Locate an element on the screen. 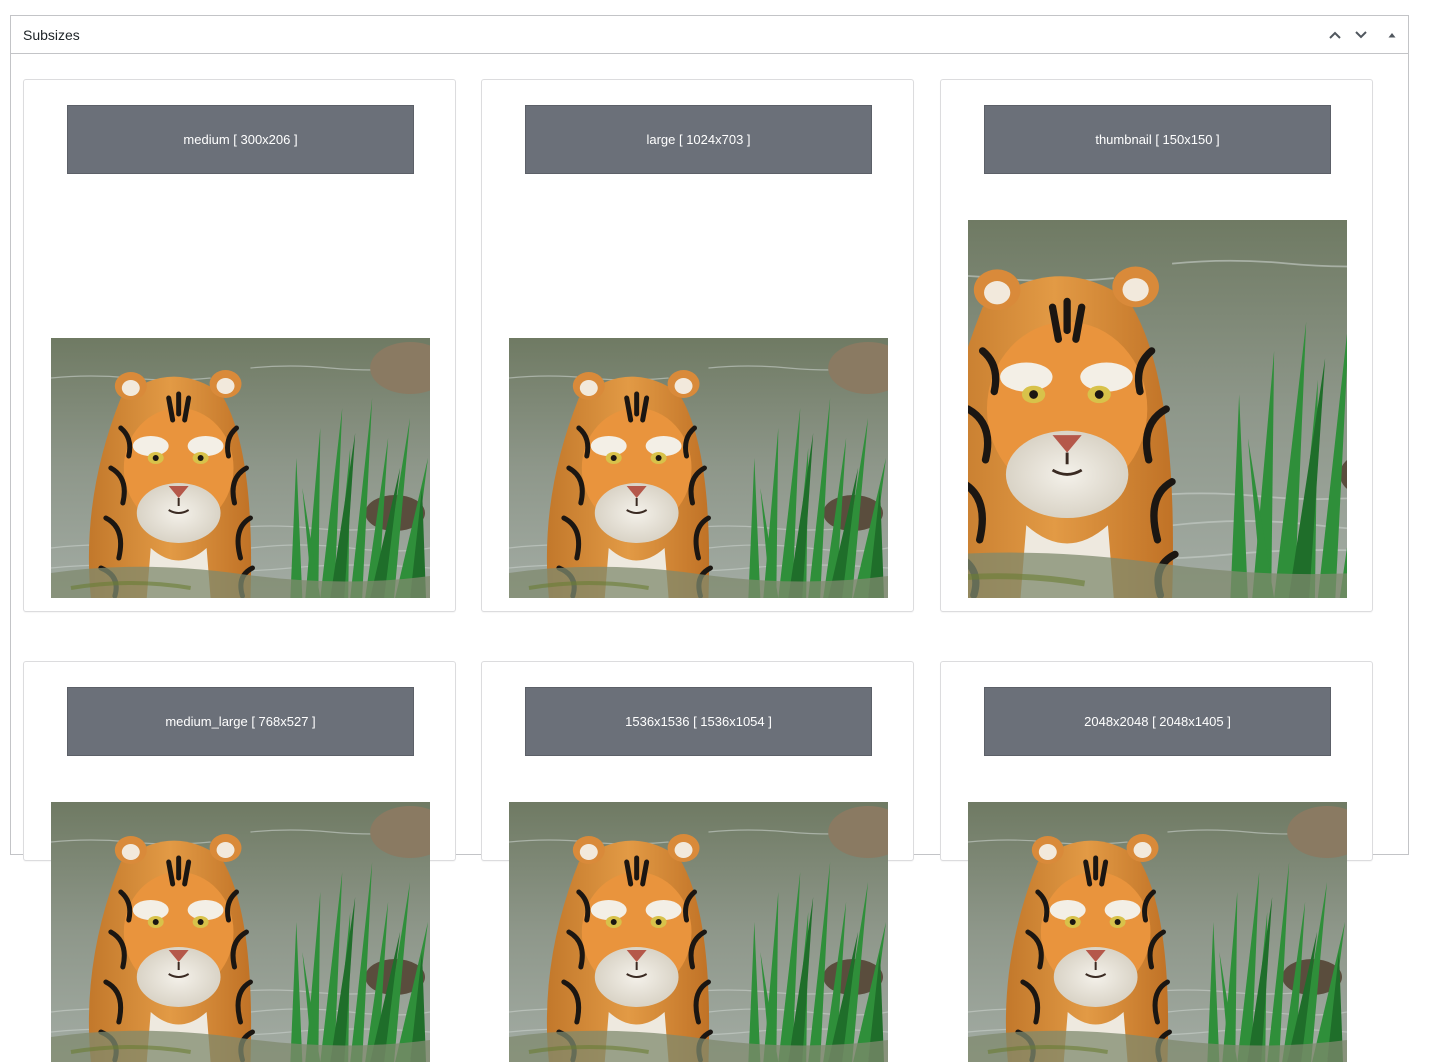 This screenshot has height=1062, width=1441. subsize-label: medium_large [ 768x527 ] is located at coordinates (240, 721).